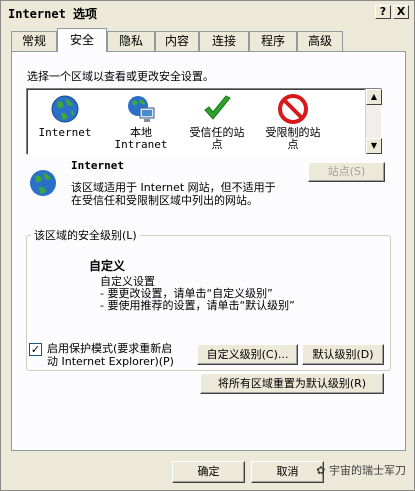 The height and width of the screenshot is (491, 415). Describe the element at coordinates (292, 383) in the screenshot. I see `reset-all-zones-button: 将所有区域重置为默认级别(R)` at that location.